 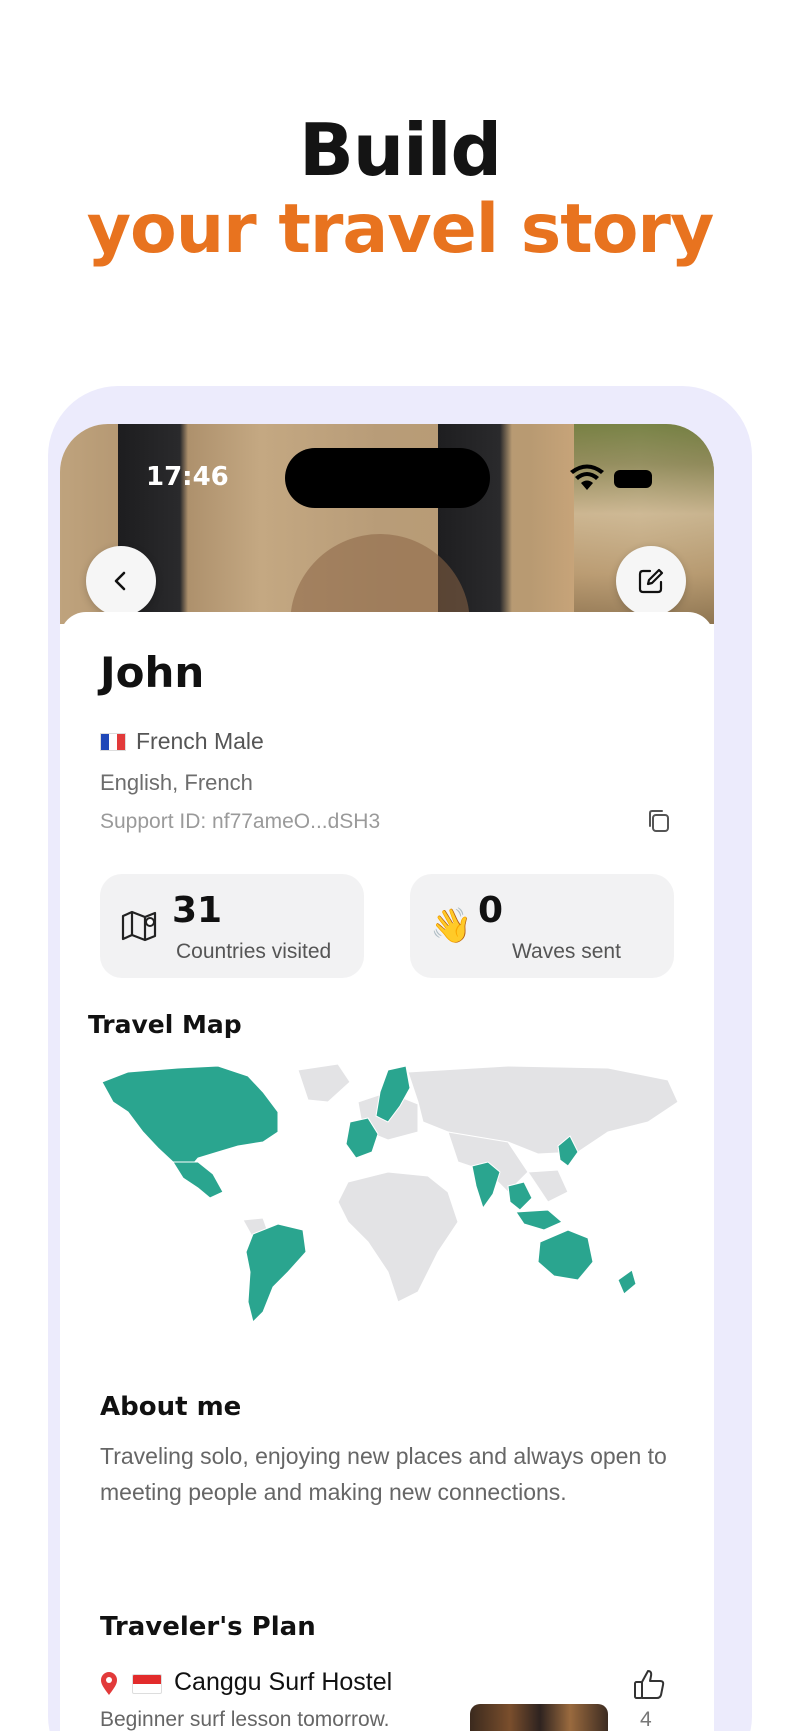 What do you see at coordinates (232, 926) in the screenshot?
I see `countries-visited-stat: 31 Countries visited` at bounding box center [232, 926].